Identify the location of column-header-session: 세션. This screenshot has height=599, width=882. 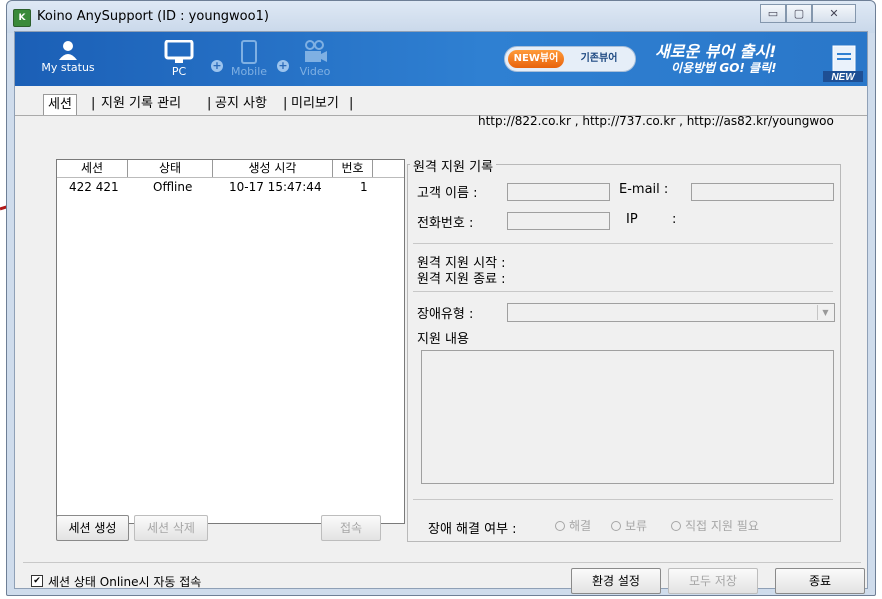
(92, 168).